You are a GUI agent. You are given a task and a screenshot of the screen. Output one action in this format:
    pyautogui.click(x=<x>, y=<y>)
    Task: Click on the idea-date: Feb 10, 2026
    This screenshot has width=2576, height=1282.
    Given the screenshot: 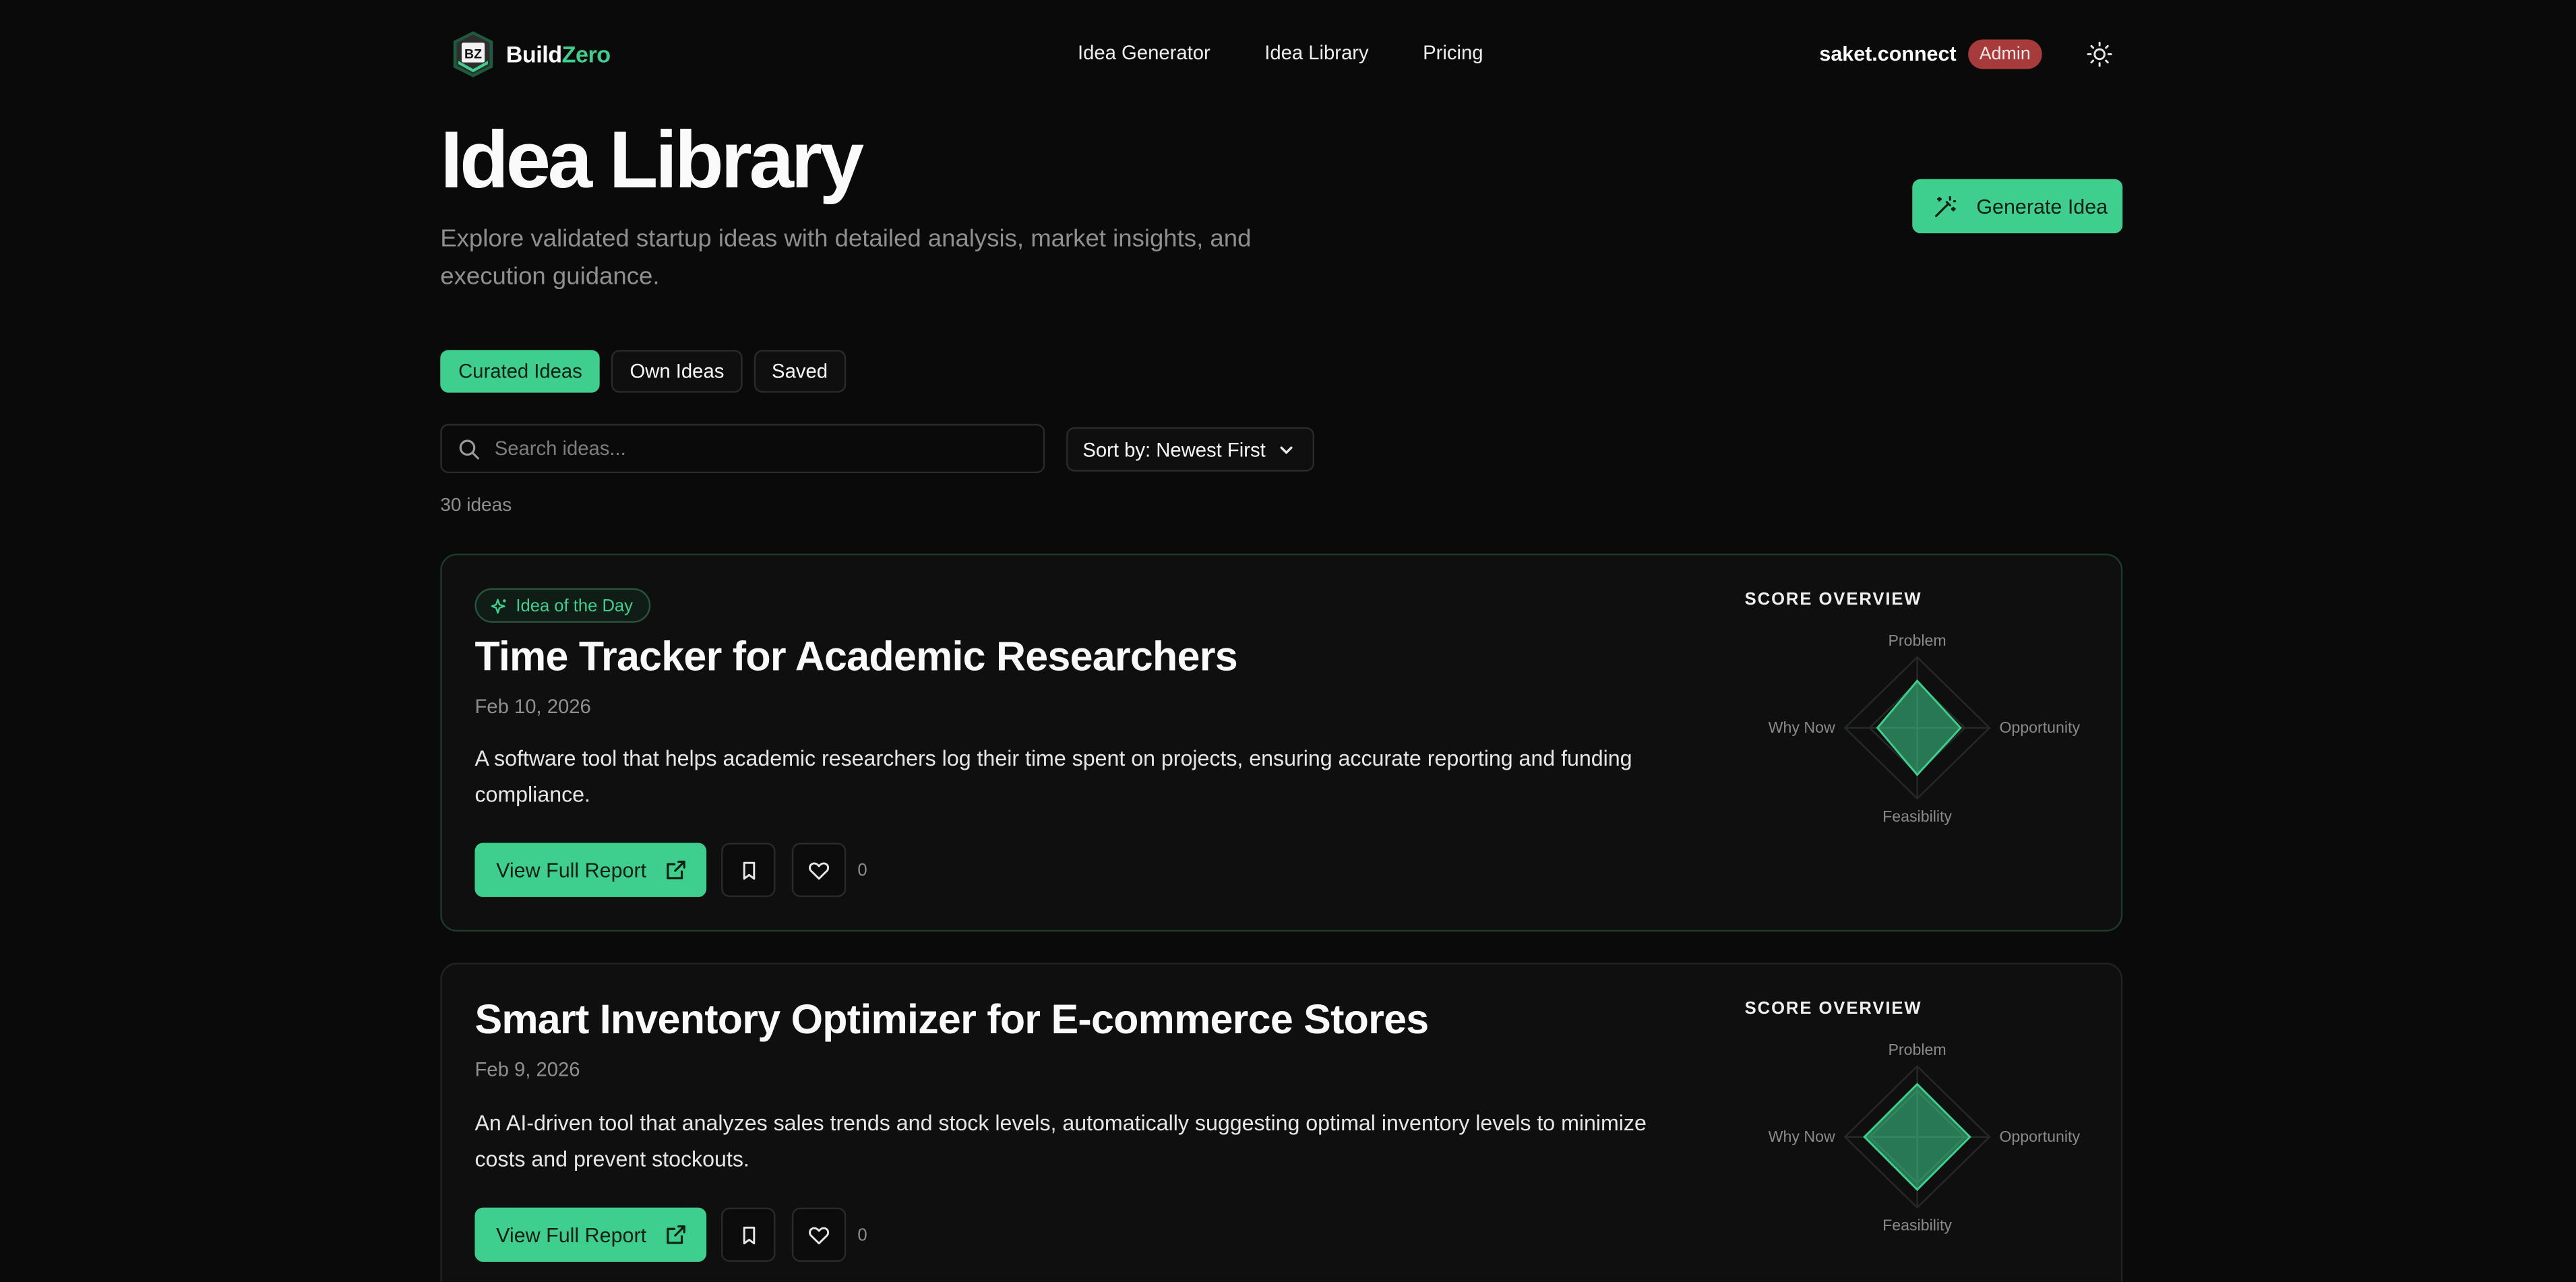 What is the action you would take?
    pyautogui.click(x=533, y=707)
    